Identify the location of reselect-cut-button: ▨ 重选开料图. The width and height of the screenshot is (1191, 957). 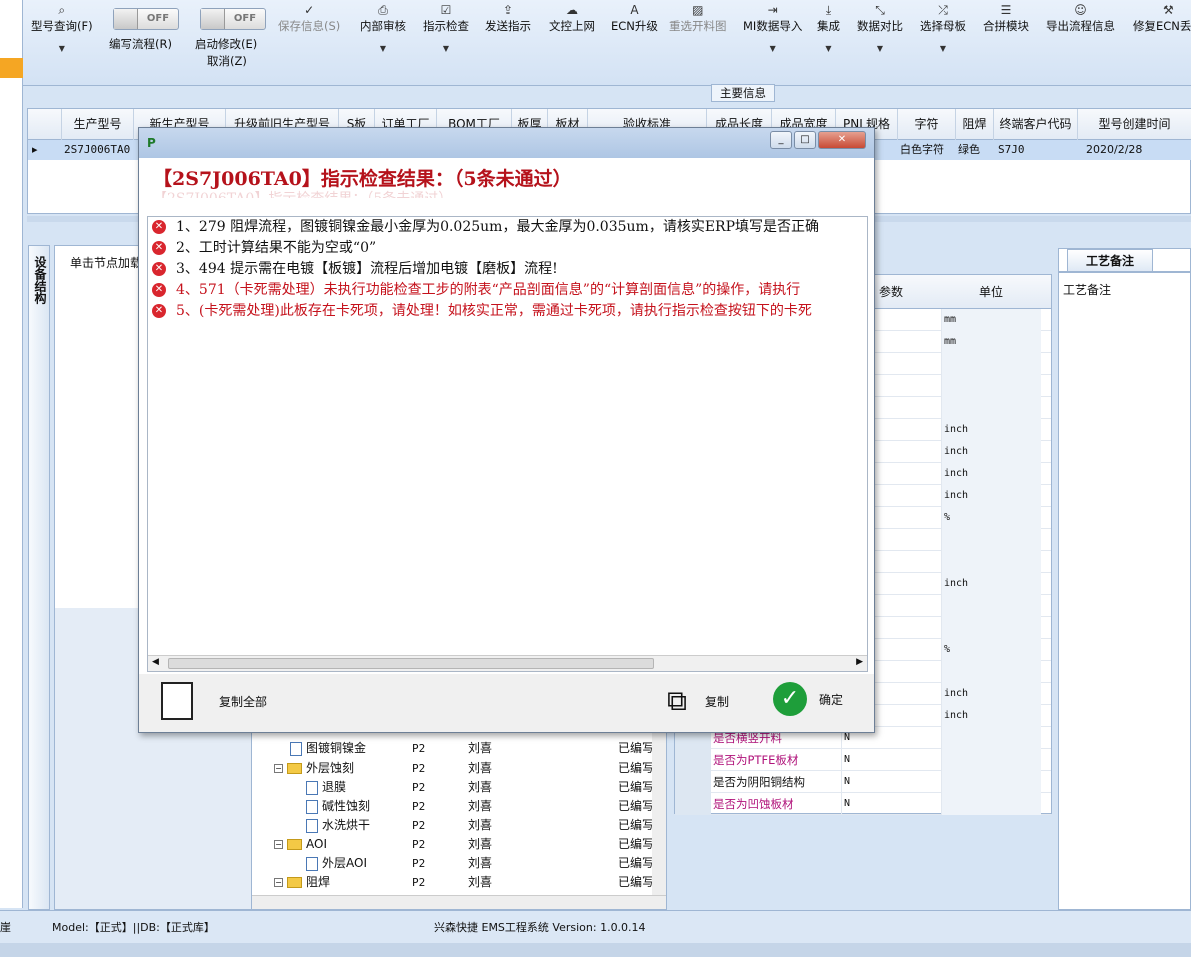
(698, 43).